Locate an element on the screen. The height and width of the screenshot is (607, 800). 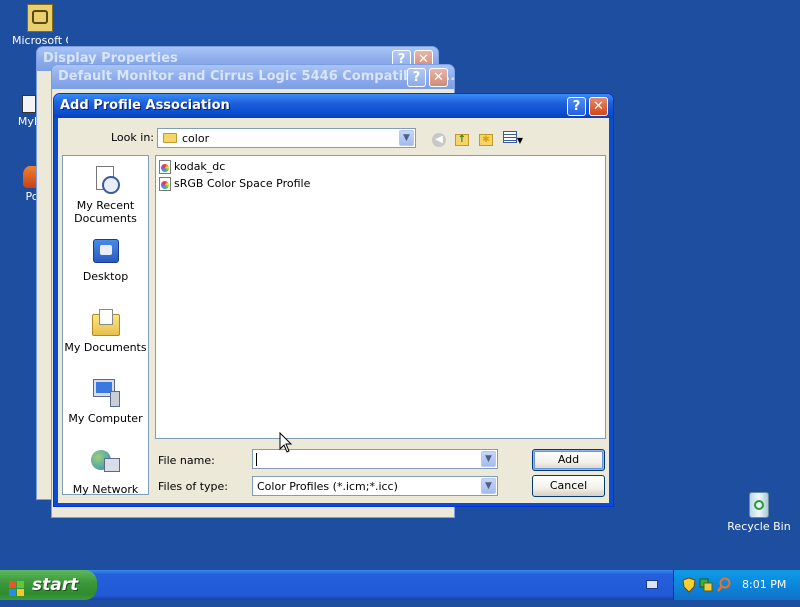
folder-icon is located at coordinates (170, 138).